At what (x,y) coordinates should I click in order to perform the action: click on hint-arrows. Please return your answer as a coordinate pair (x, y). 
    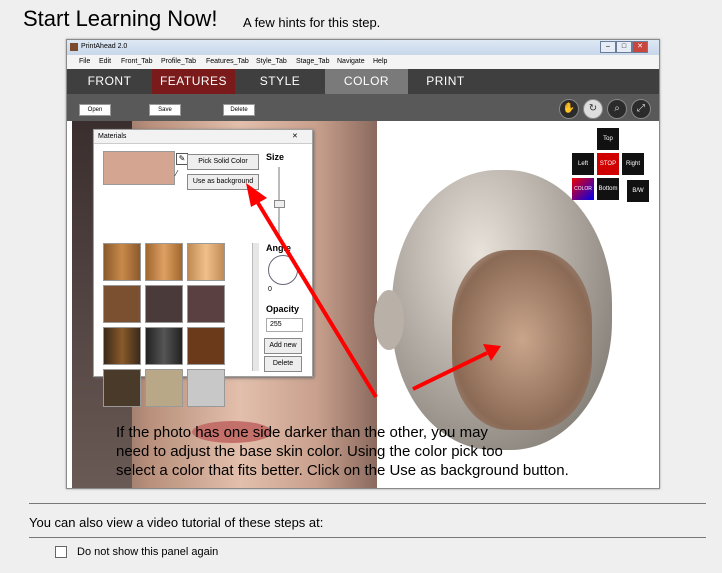
    Looking at the image, I should click on (373, 291).